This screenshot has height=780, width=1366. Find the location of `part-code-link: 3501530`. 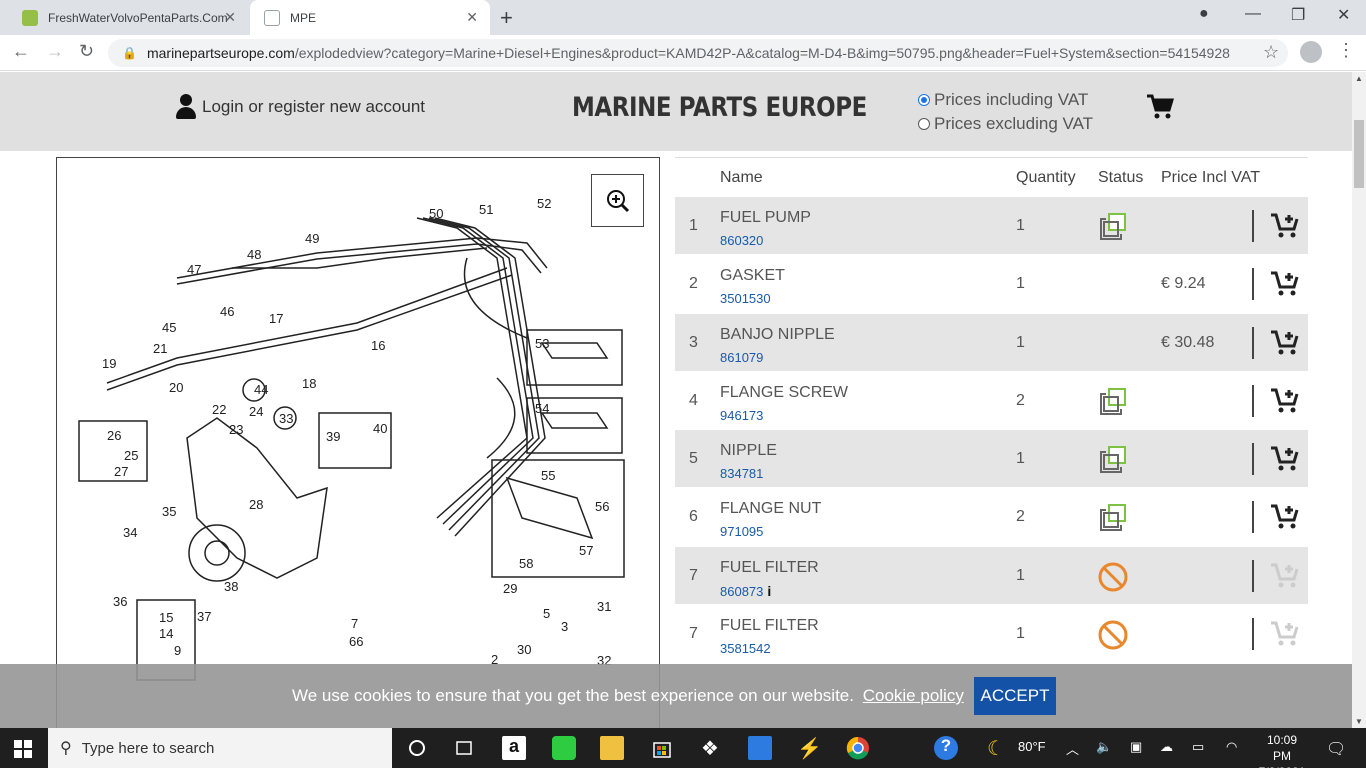

part-code-link: 3501530 is located at coordinates (745, 298).